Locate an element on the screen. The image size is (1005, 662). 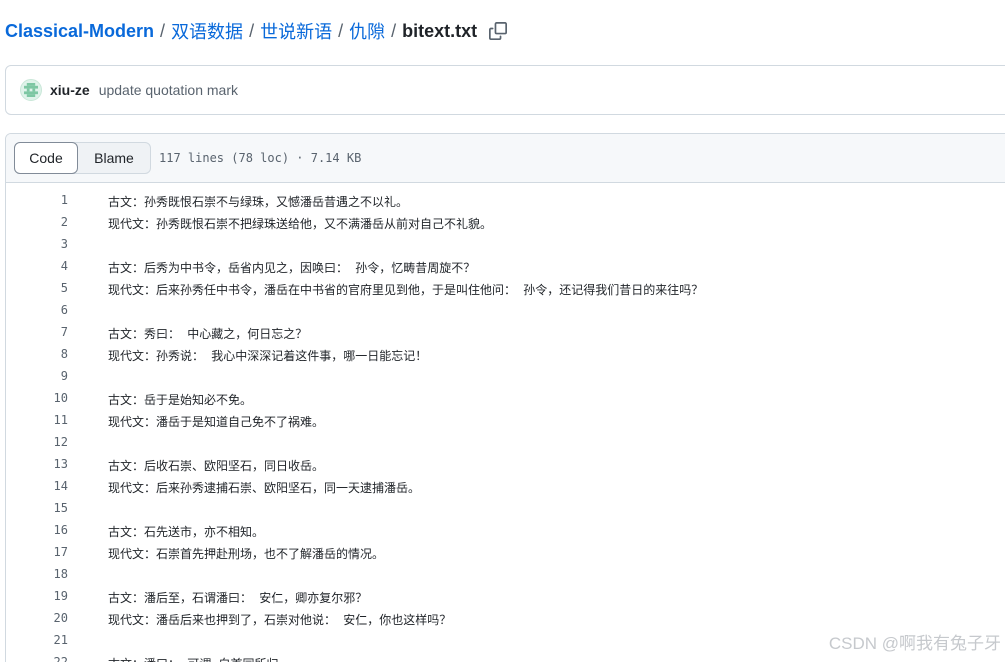
line-text: 现代文：潘岳于是知道自己免不了祸难。 is located at coordinates (216, 422).